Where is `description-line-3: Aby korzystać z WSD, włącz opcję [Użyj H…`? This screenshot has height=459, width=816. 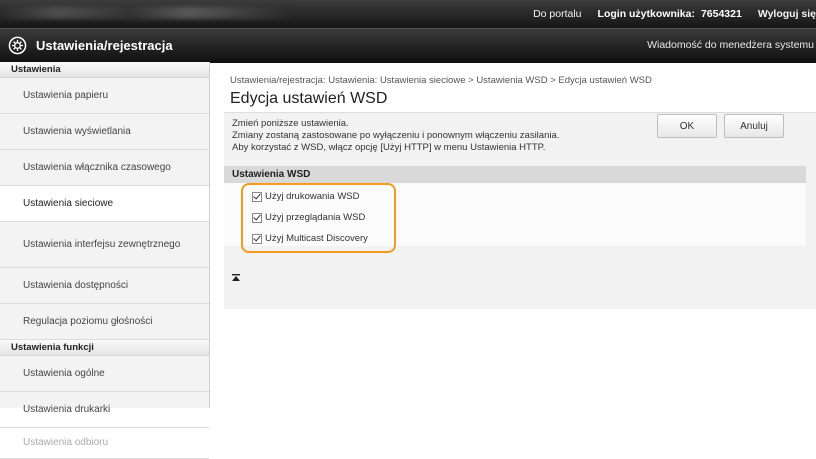 description-line-3: Aby korzystać z WSD, włącz opcję [Użyj H… is located at coordinates (389, 147).